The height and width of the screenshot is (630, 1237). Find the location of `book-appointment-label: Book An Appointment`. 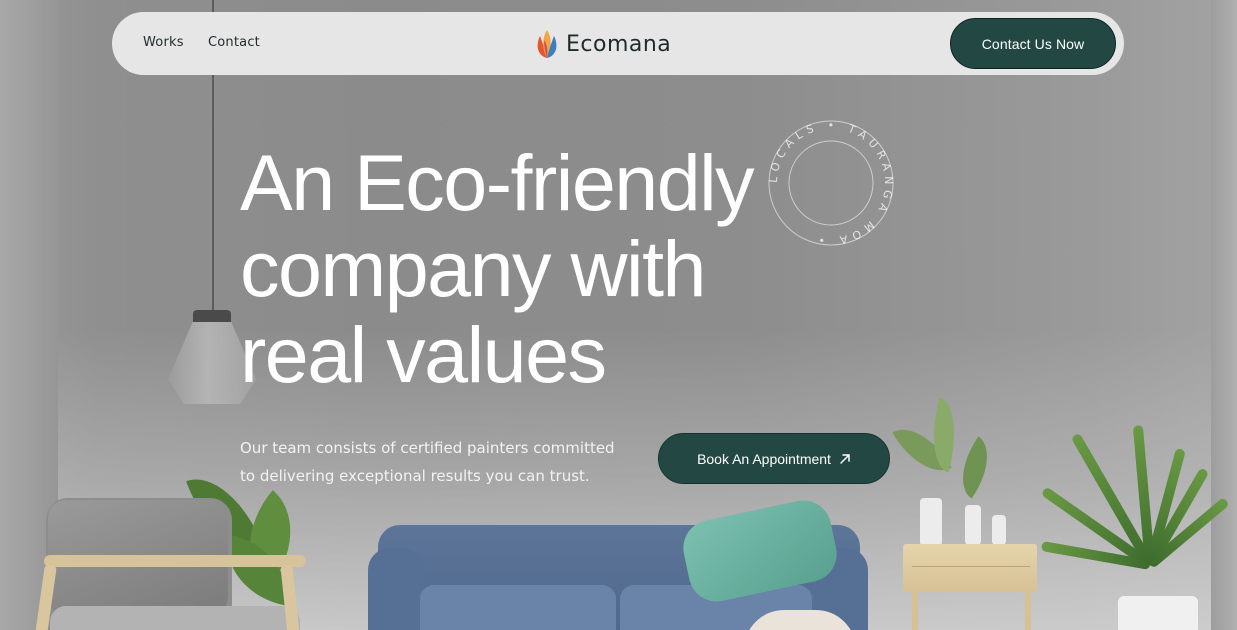

book-appointment-label: Book An Appointment is located at coordinates (764, 458).